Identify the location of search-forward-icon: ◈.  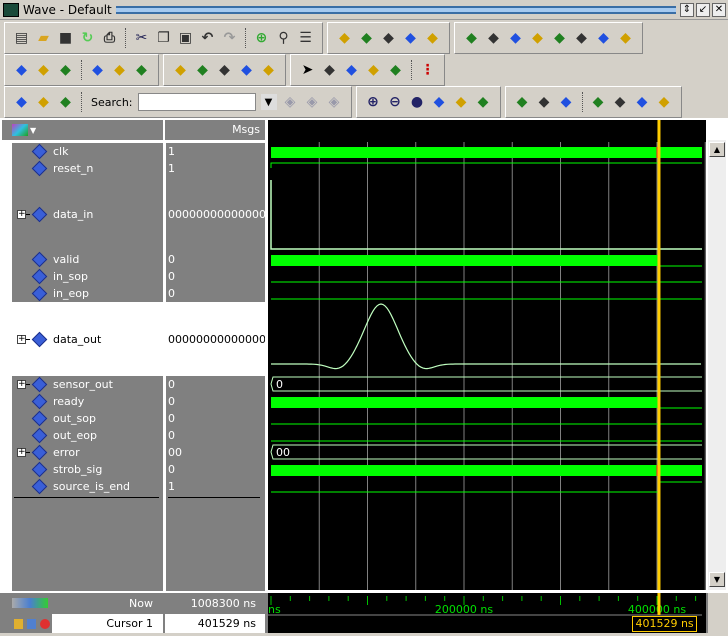
(290, 102).